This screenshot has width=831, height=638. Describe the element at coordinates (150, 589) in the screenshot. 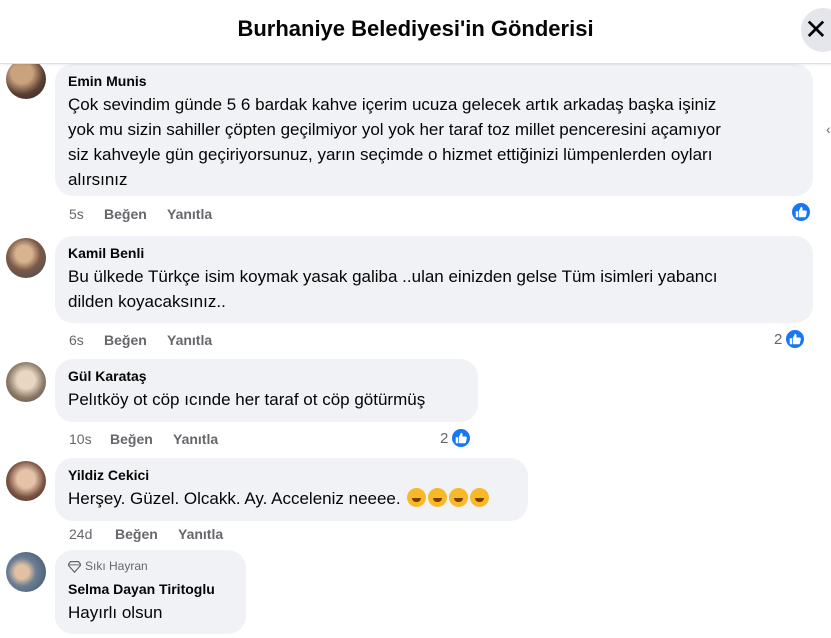

I see `comment-author: Selma Dayan Tiritoglu` at that location.